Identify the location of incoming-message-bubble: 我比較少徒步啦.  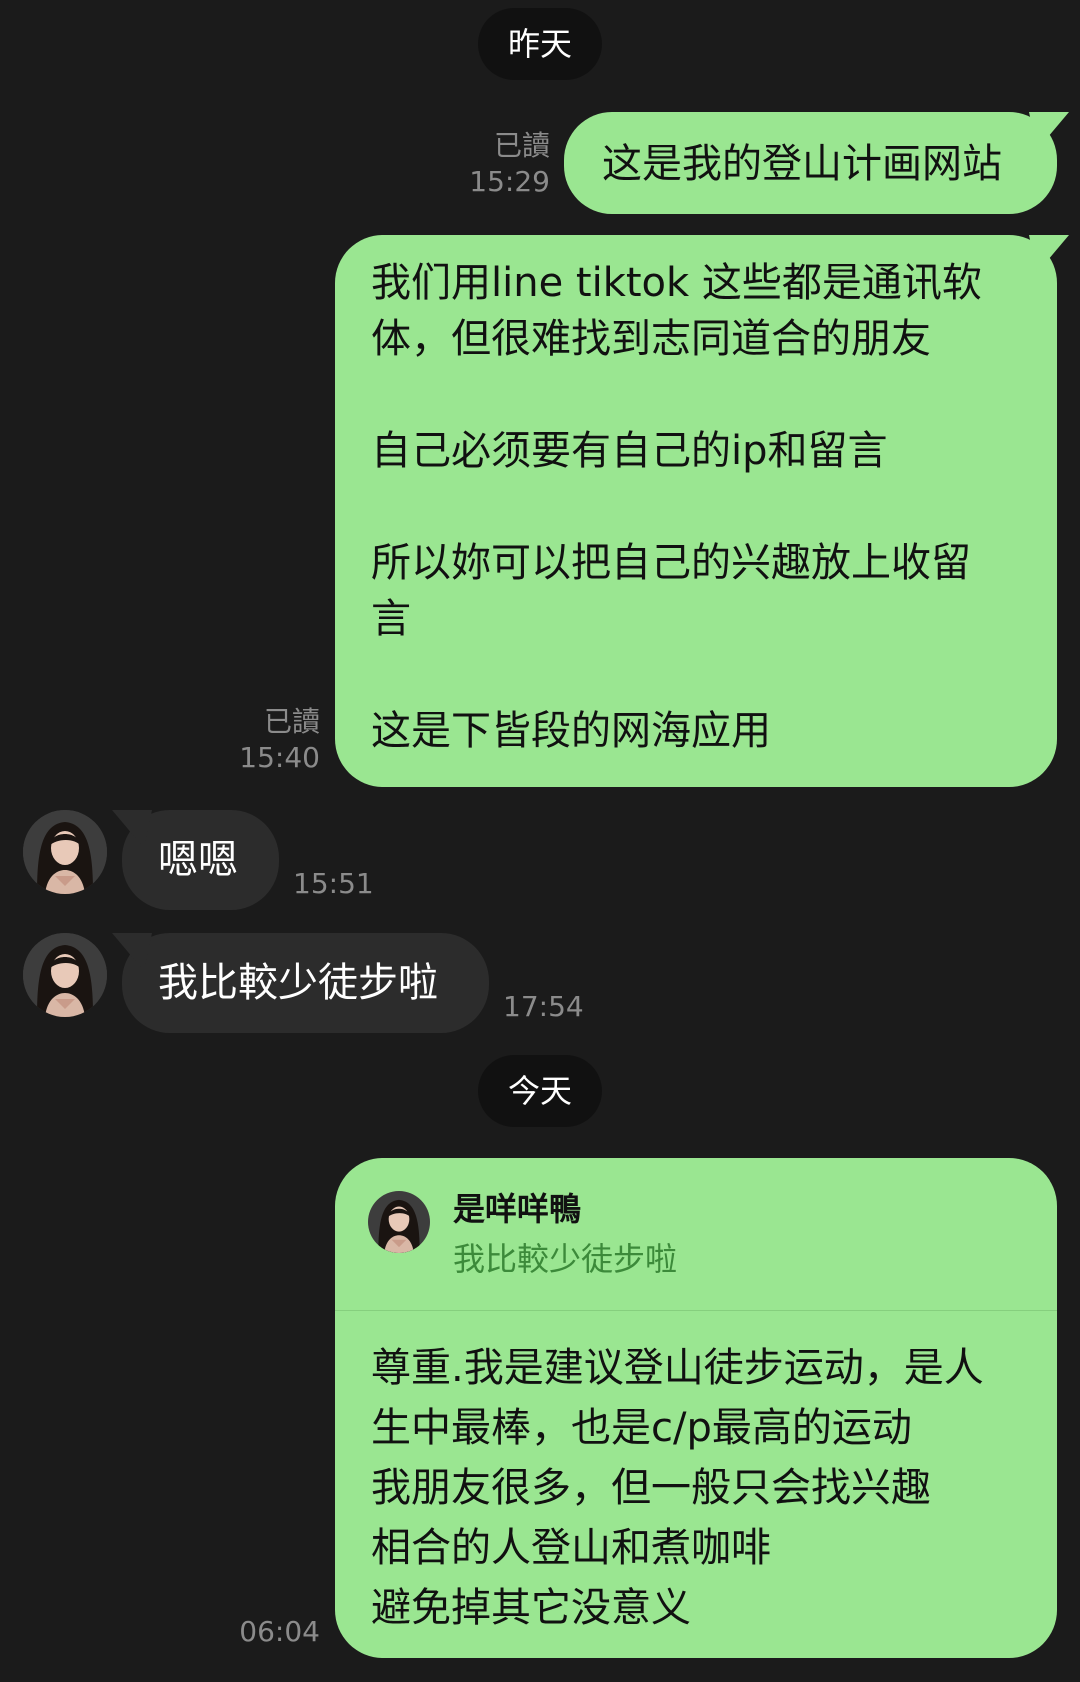
(305, 983).